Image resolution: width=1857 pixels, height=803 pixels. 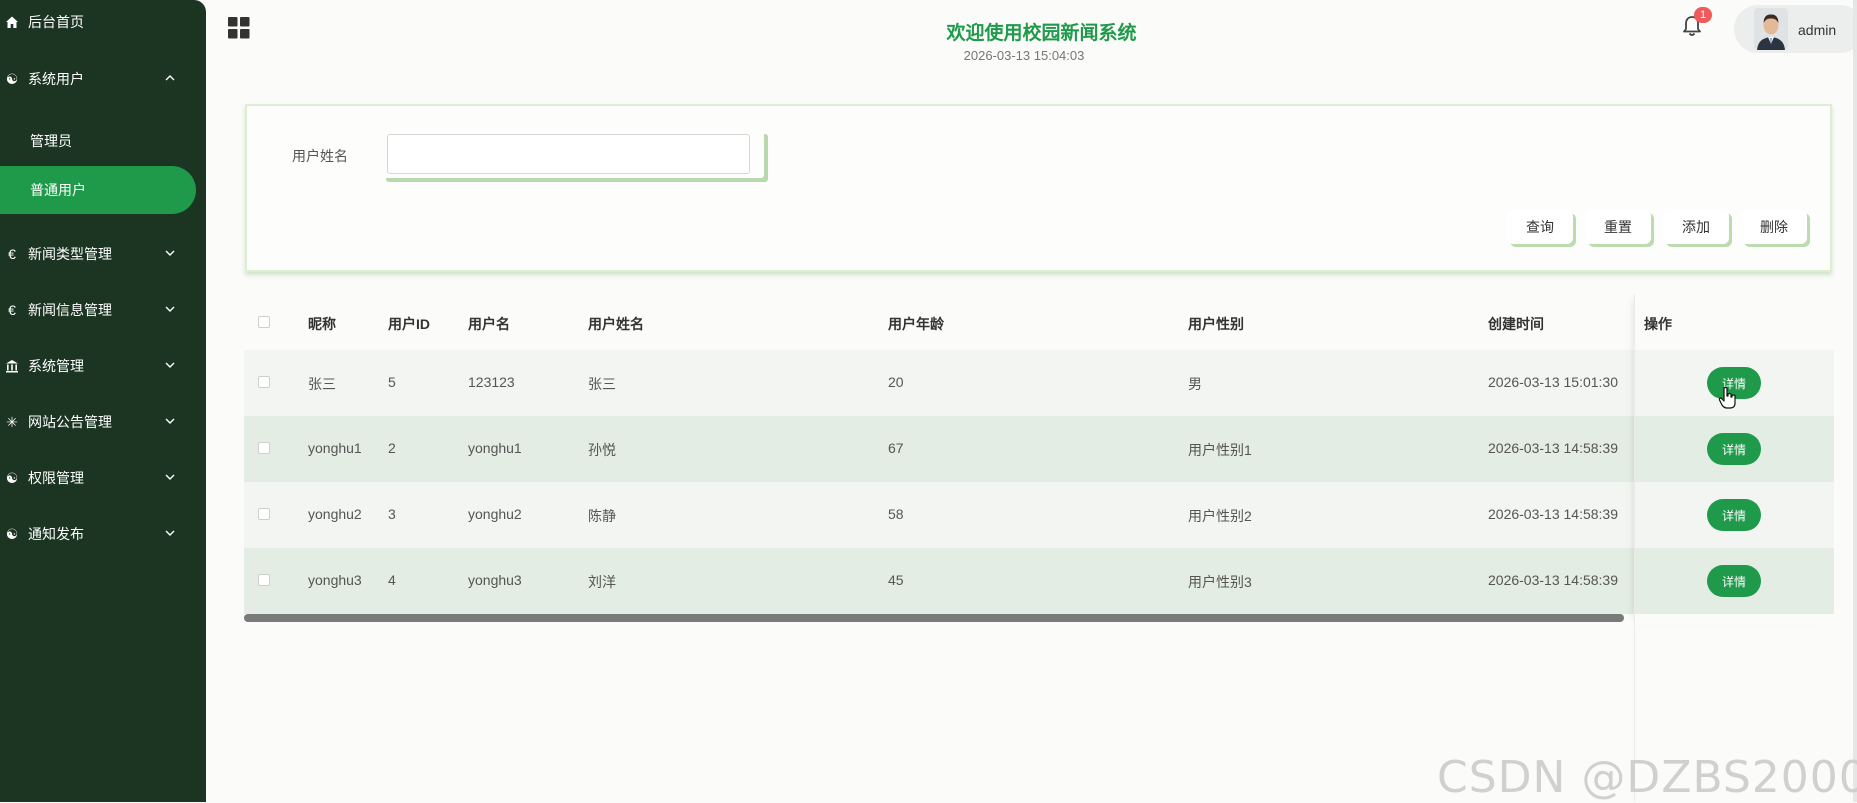 What do you see at coordinates (103, 141) in the screenshot?
I see `sidebar-subitem-admins: 管理员` at bounding box center [103, 141].